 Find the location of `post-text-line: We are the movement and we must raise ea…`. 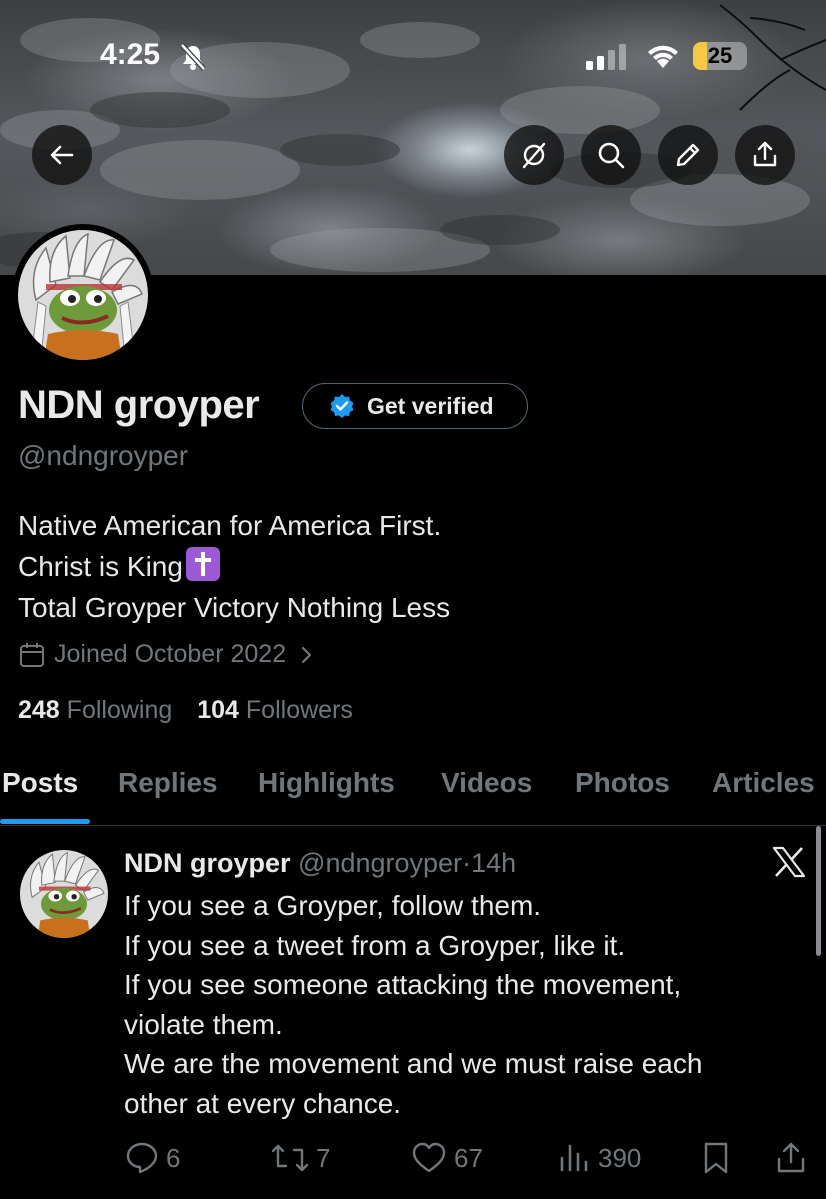

post-text-line: We are the movement and we must raise ea… is located at coordinates (413, 1064).